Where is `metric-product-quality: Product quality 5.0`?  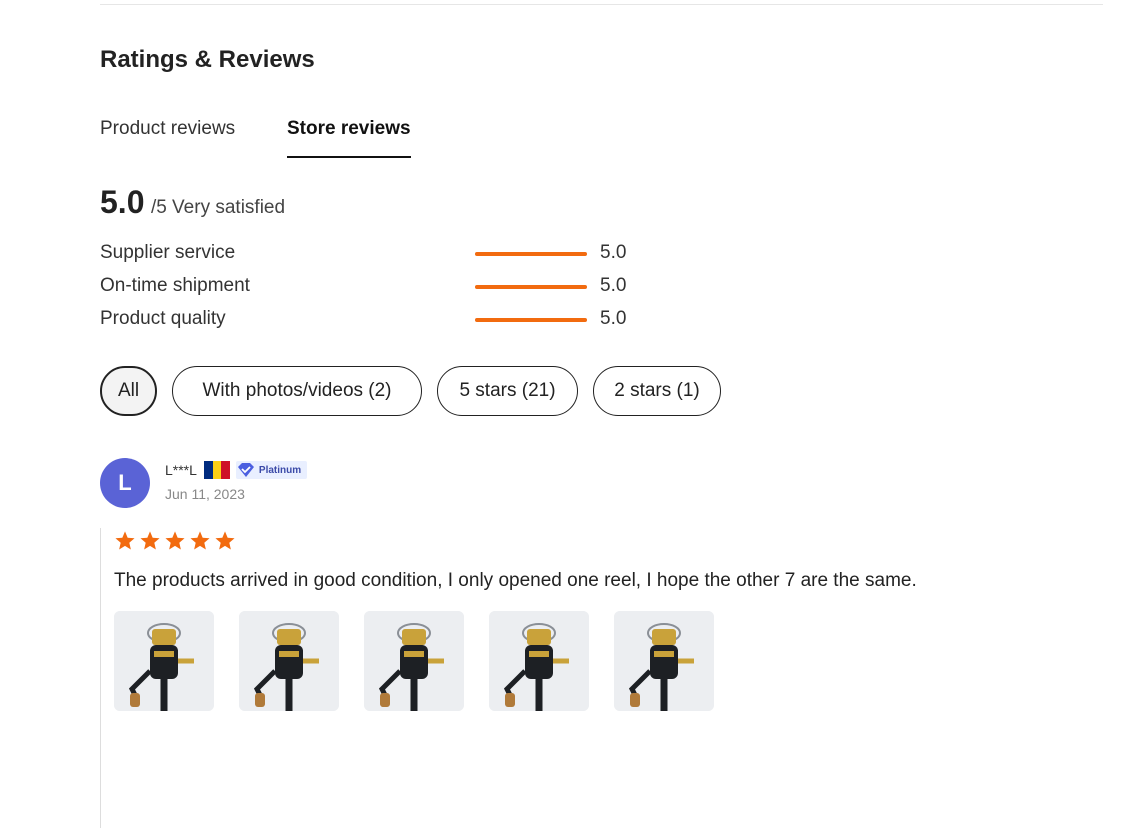
metric-product-quality: Product quality 5.0 is located at coordinates (370, 320).